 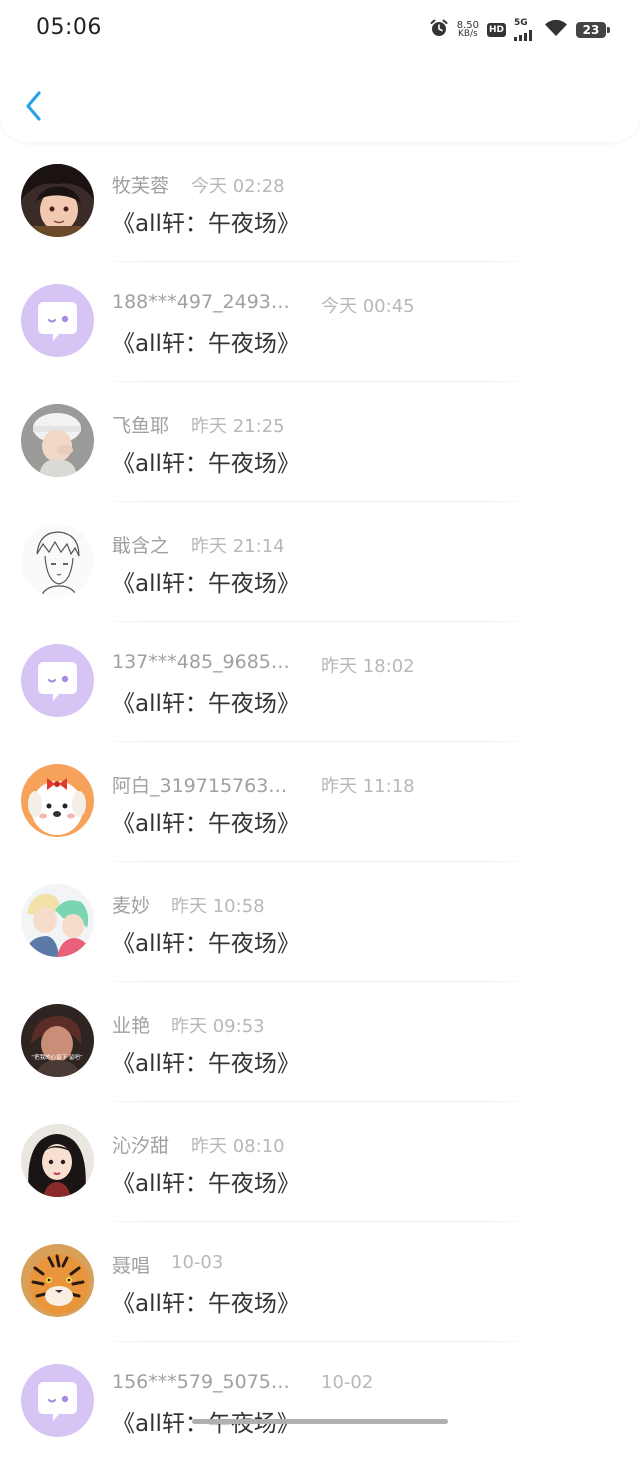 What do you see at coordinates (141, 426) in the screenshot?
I see `username: 飞鱼耶` at bounding box center [141, 426].